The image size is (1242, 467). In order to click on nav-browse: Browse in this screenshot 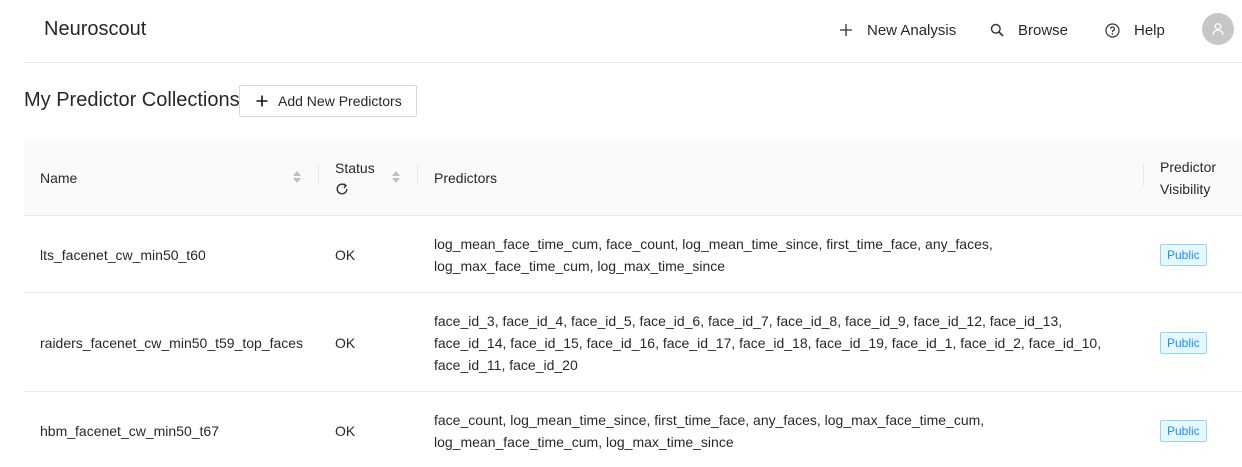, I will do `click(1029, 30)`.